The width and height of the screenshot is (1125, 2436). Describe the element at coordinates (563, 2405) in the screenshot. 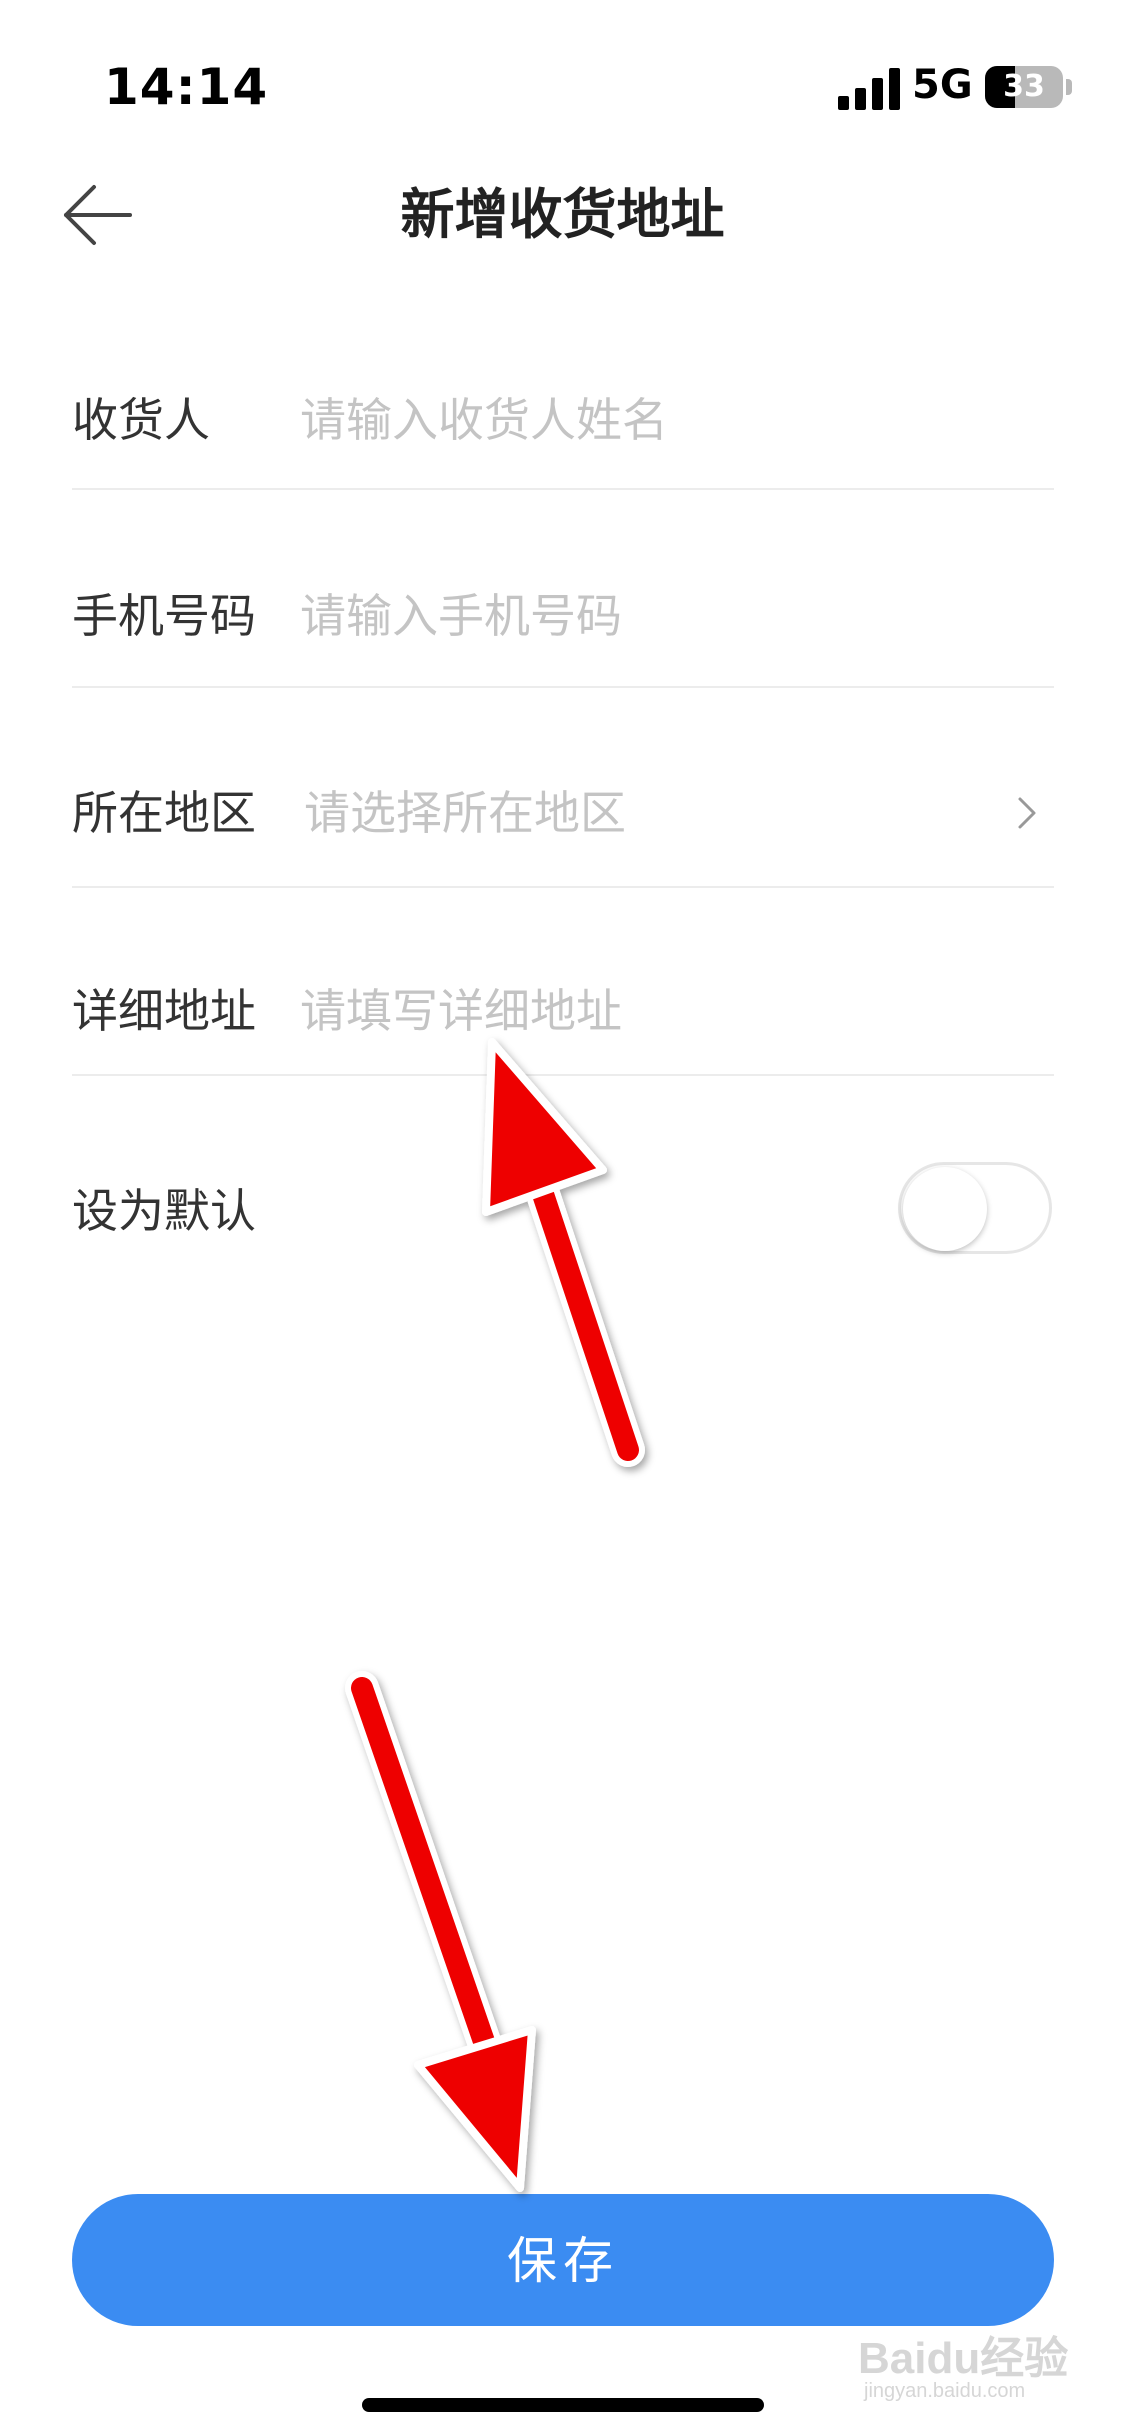

I see `home-indicator` at that location.